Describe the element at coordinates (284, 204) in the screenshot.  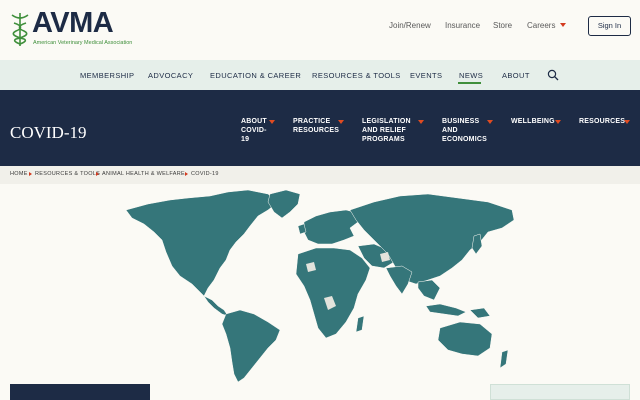
I see `greenland` at that location.